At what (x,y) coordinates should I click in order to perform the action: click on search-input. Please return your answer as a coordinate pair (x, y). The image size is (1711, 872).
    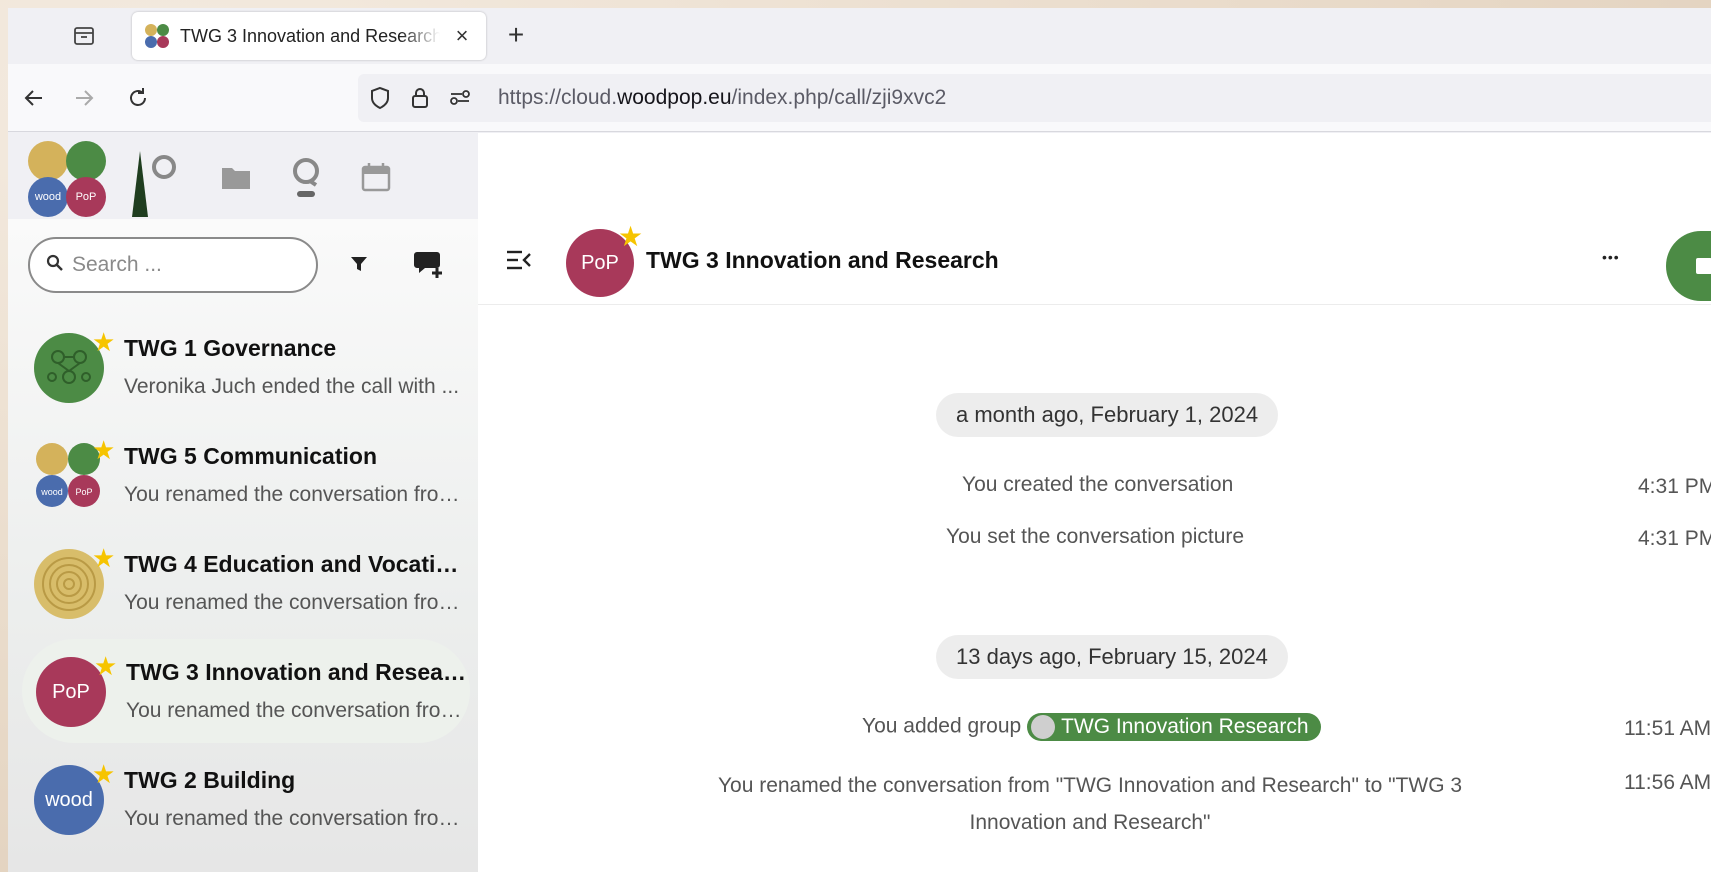
    Looking at the image, I should click on (177, 265).